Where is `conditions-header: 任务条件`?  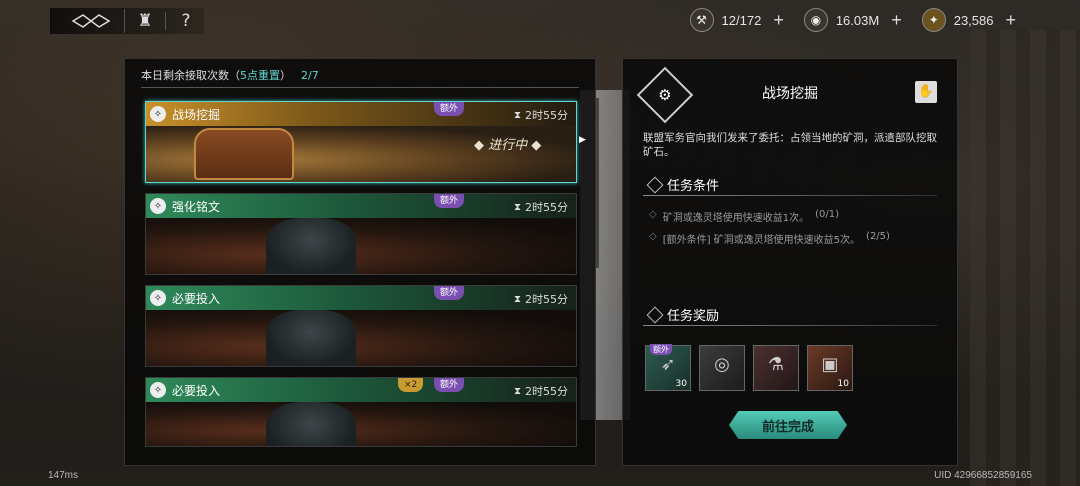 conditions-header: 任务条件 is located at coordinates (681, 184).